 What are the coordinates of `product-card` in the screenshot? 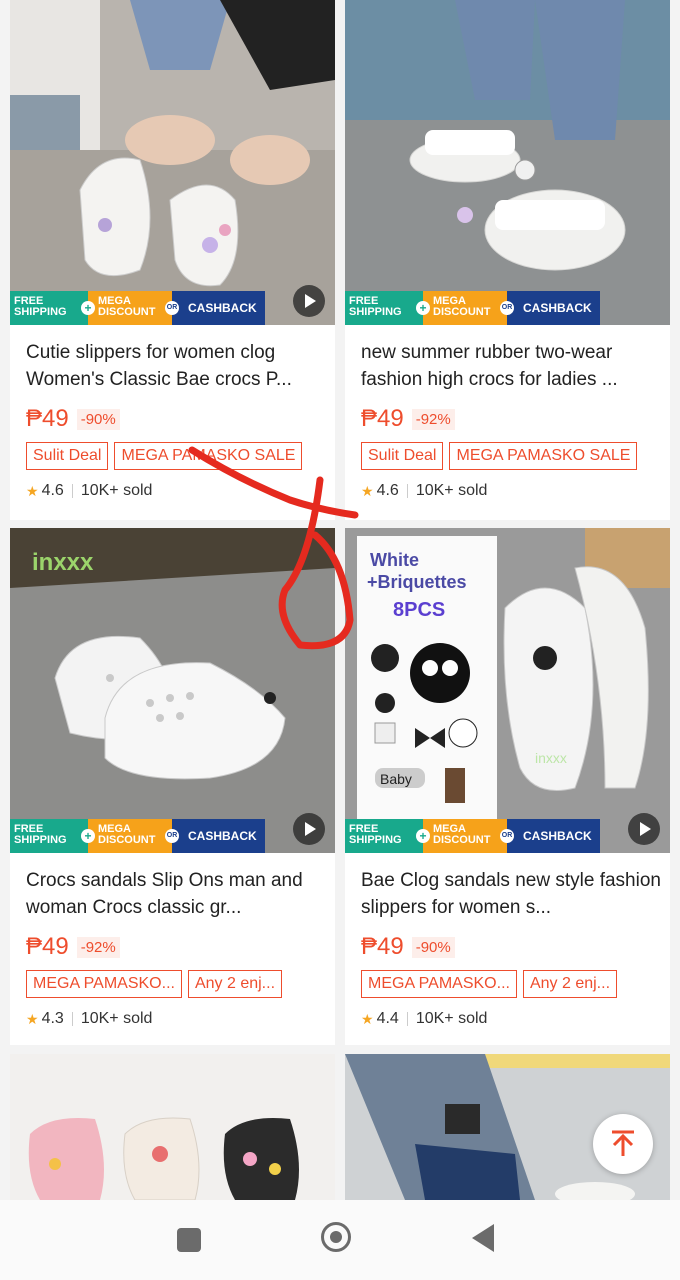 It's located at (172, 1127).